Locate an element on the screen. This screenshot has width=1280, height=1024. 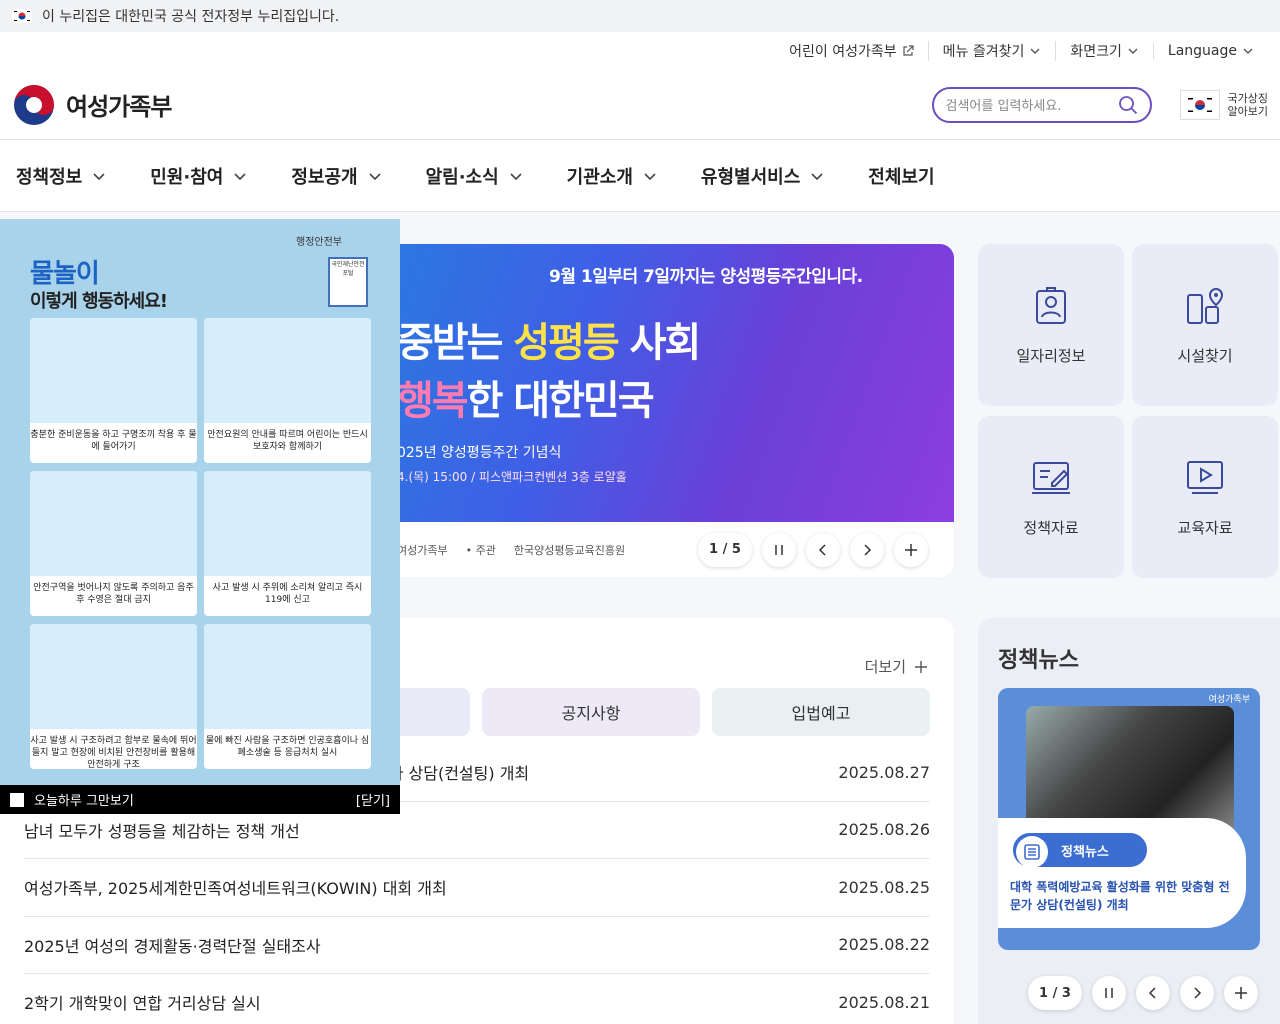
nav-item-policy: 정책정보 is located at coordinates (61, 176).